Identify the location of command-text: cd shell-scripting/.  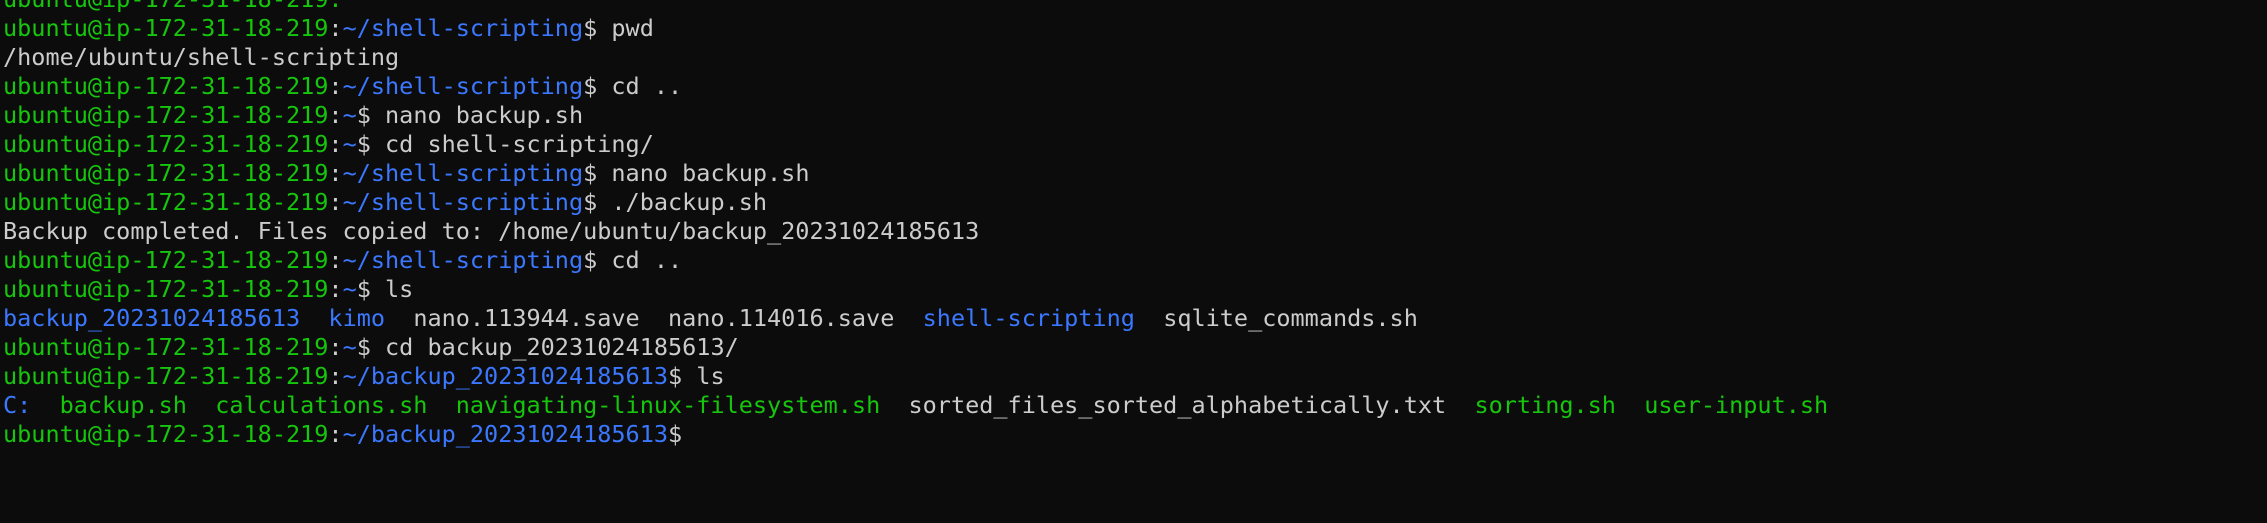
(519, 144).